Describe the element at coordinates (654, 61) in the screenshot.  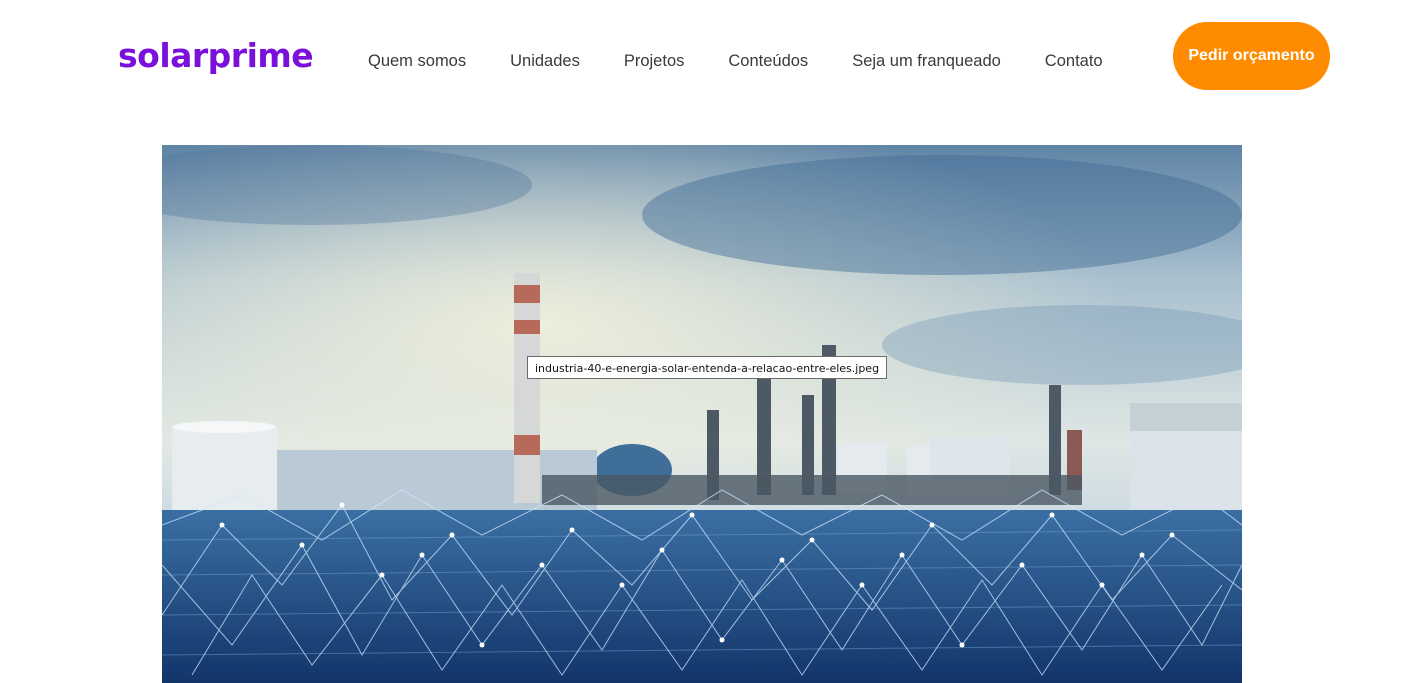
I see `nav-item-projetos: Projetos` at that location.